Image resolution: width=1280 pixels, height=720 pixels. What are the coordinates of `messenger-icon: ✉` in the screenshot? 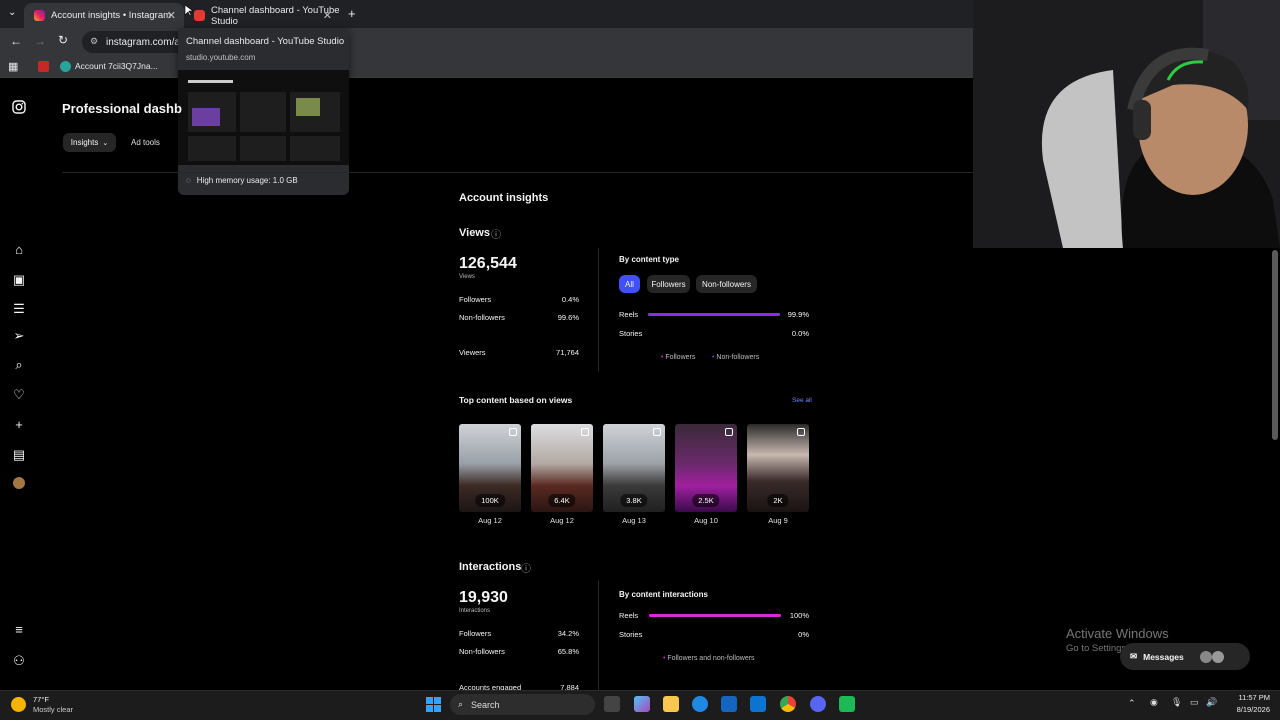 It's located at (1134, 656).